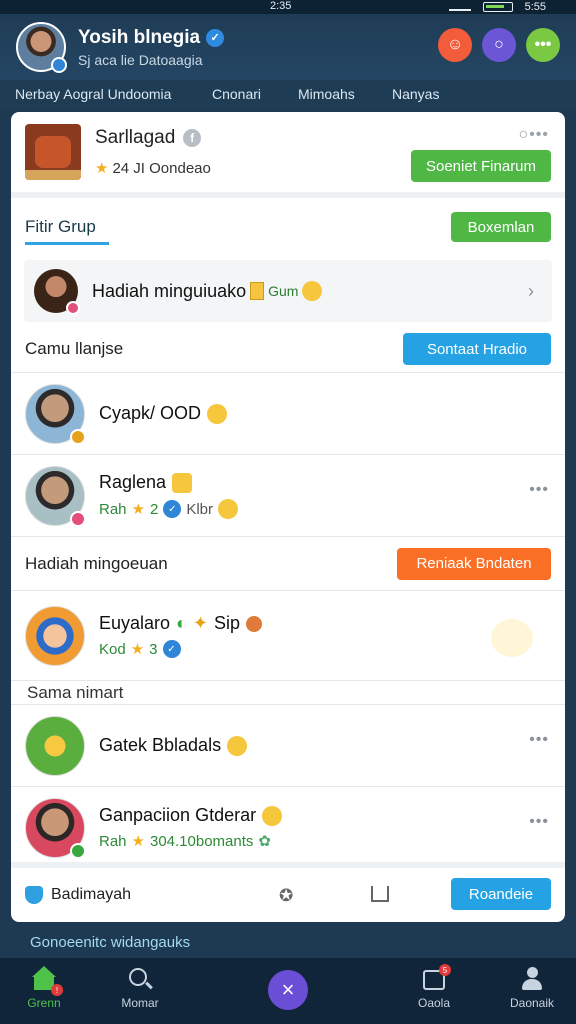 Image resolution: width=576 pixels, height=1024 pixels. Describe the element at coordinates (459, 7) in the screenshot. I see `signal-icon` at that location.